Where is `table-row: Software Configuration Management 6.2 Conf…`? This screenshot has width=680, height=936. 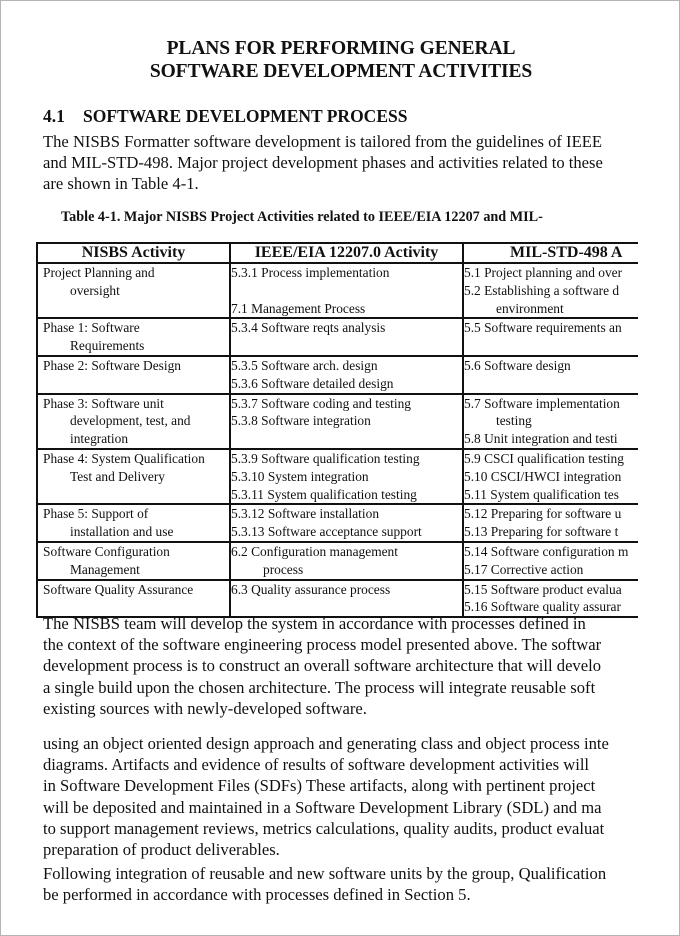
table-row: Software Configuration Management 6.2 Conf… is located at coordinates (337, 560).